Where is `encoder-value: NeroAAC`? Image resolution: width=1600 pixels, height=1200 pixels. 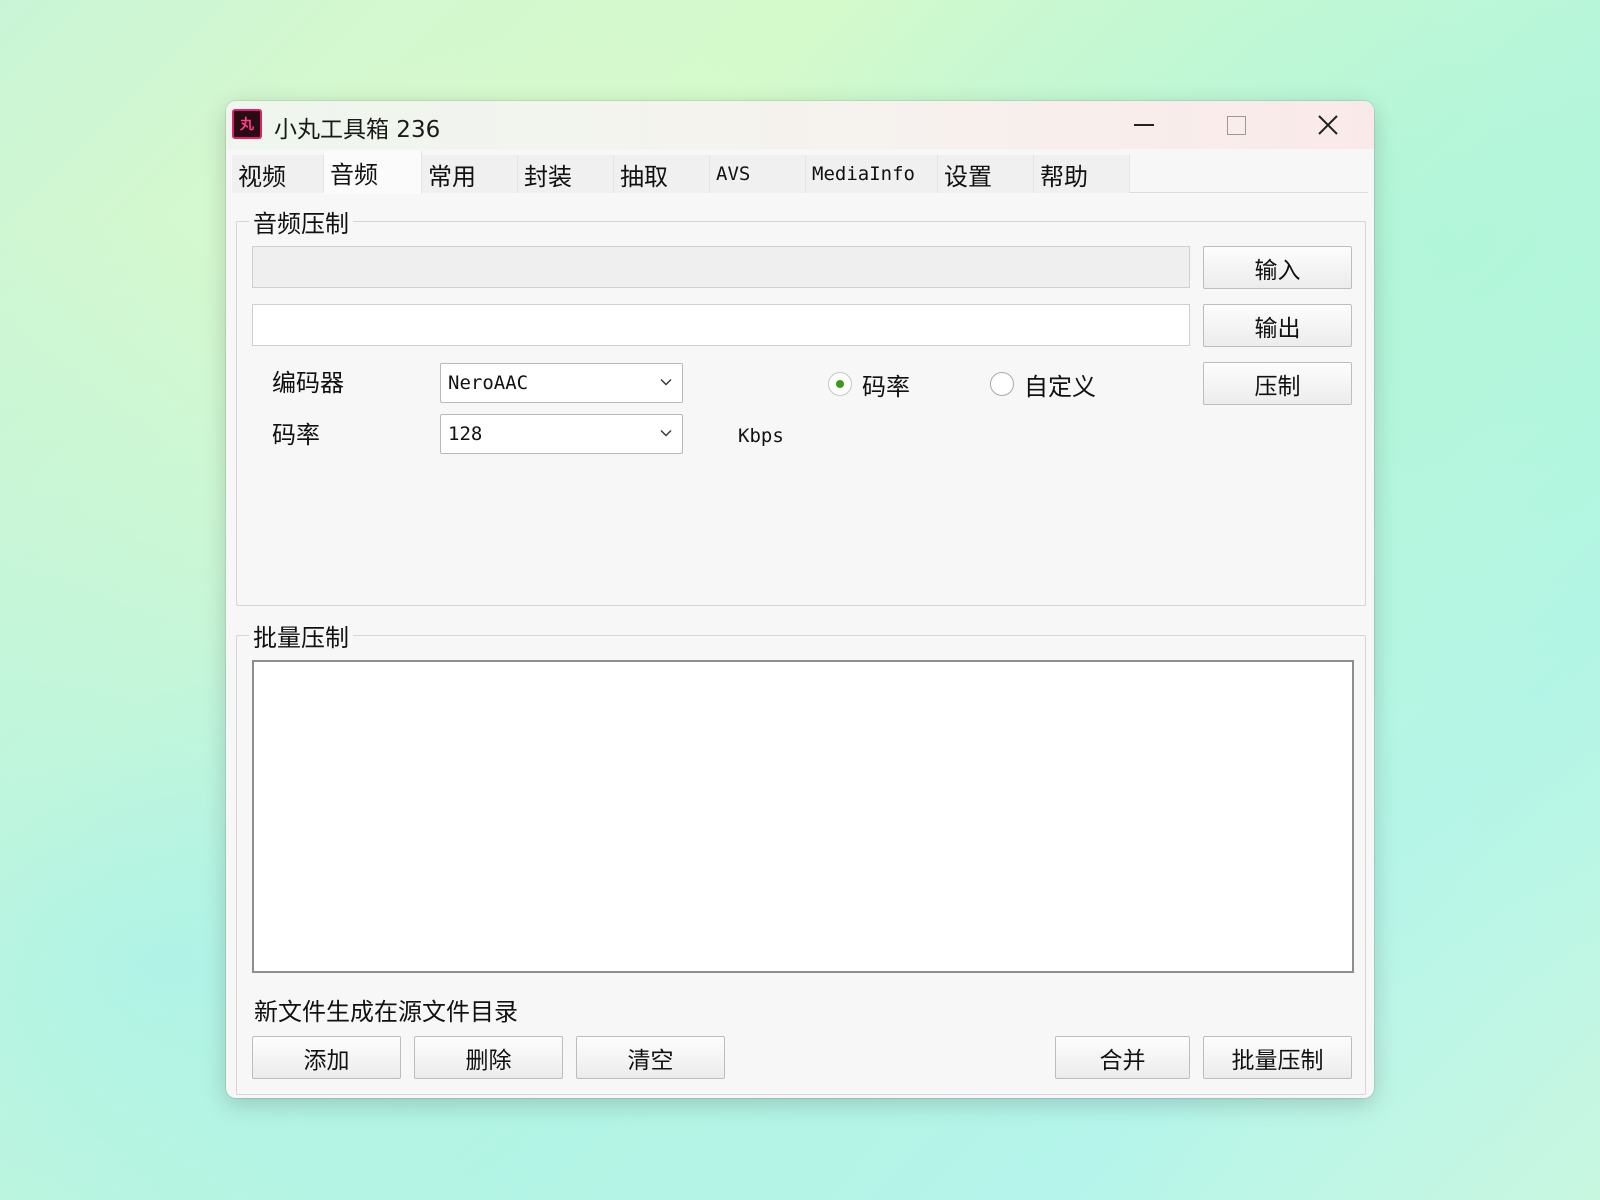
encoder-value: NeroAAC is located at coordinates (488, 383).